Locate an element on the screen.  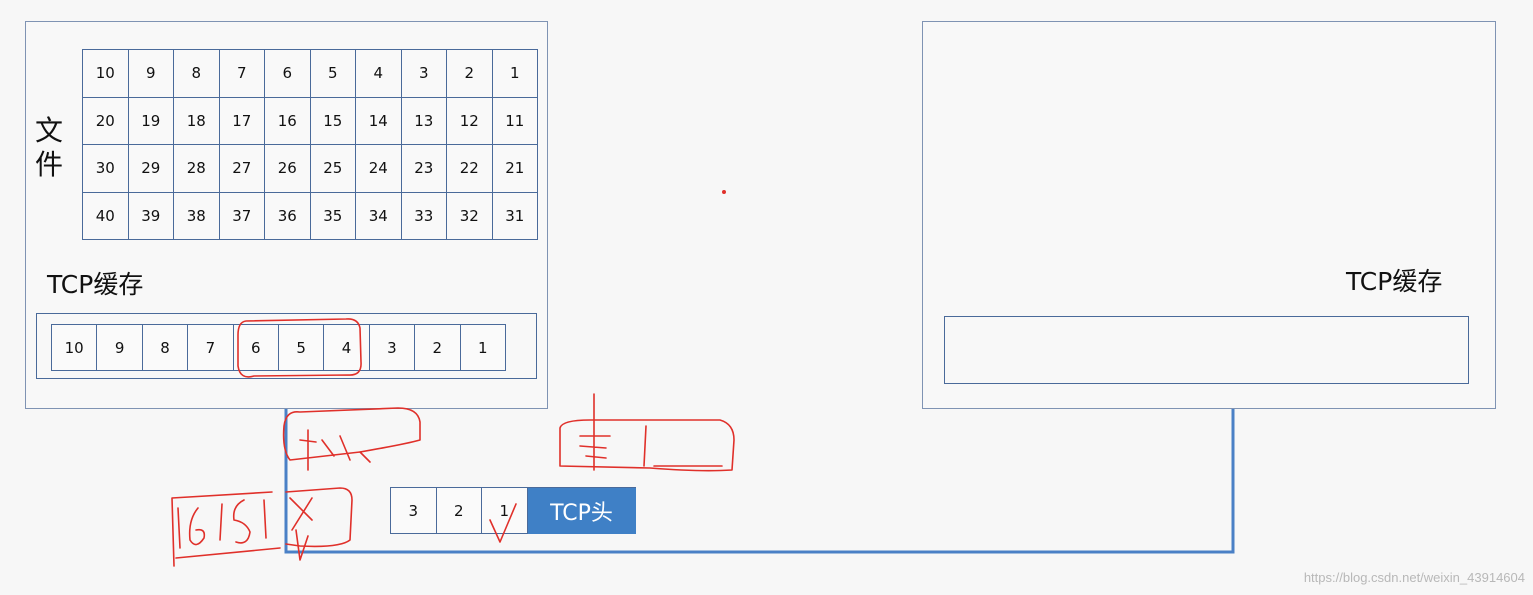
watermark: https://blog.csdn.net/weixin_43914604 is located at coordinates (1414, 577).